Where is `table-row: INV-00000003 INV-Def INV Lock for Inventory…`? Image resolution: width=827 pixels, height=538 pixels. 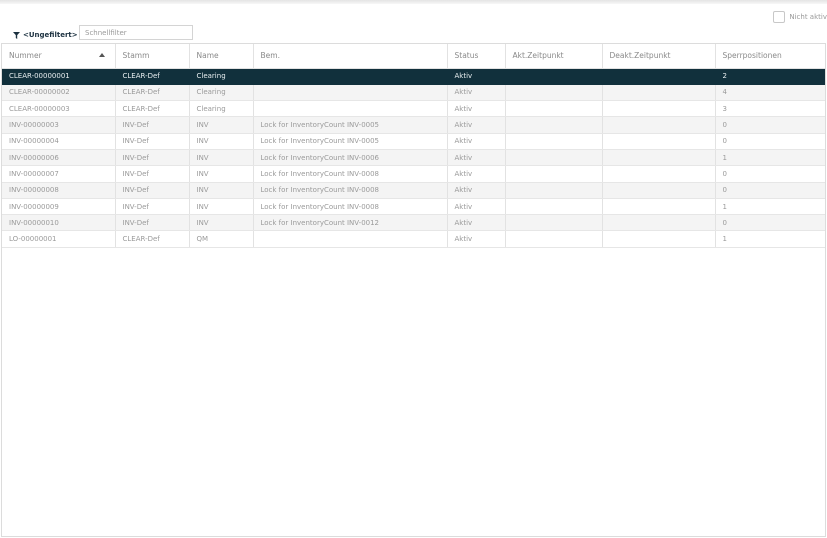 table-row: INV-00000003 INV-Def INV Lock for Inventory… is located at coordinates (413, 125).